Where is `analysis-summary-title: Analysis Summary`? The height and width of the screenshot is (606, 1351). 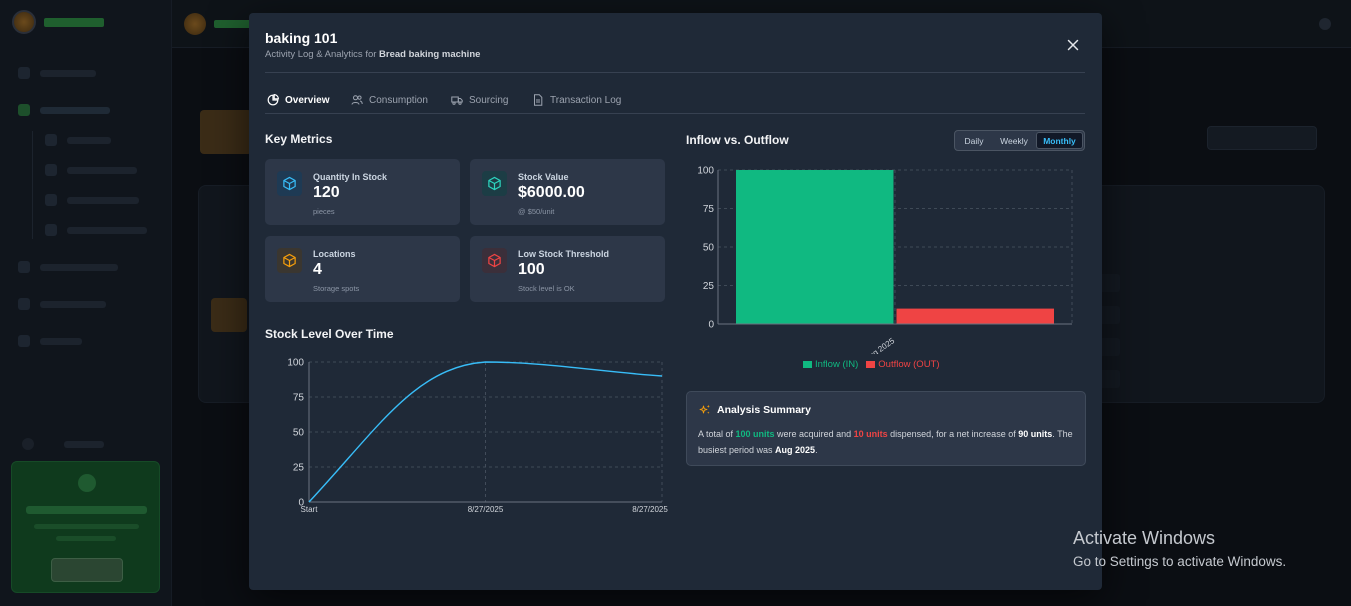 analysis-summary-title: Analysis Summary is located at coordinates (764, 410).